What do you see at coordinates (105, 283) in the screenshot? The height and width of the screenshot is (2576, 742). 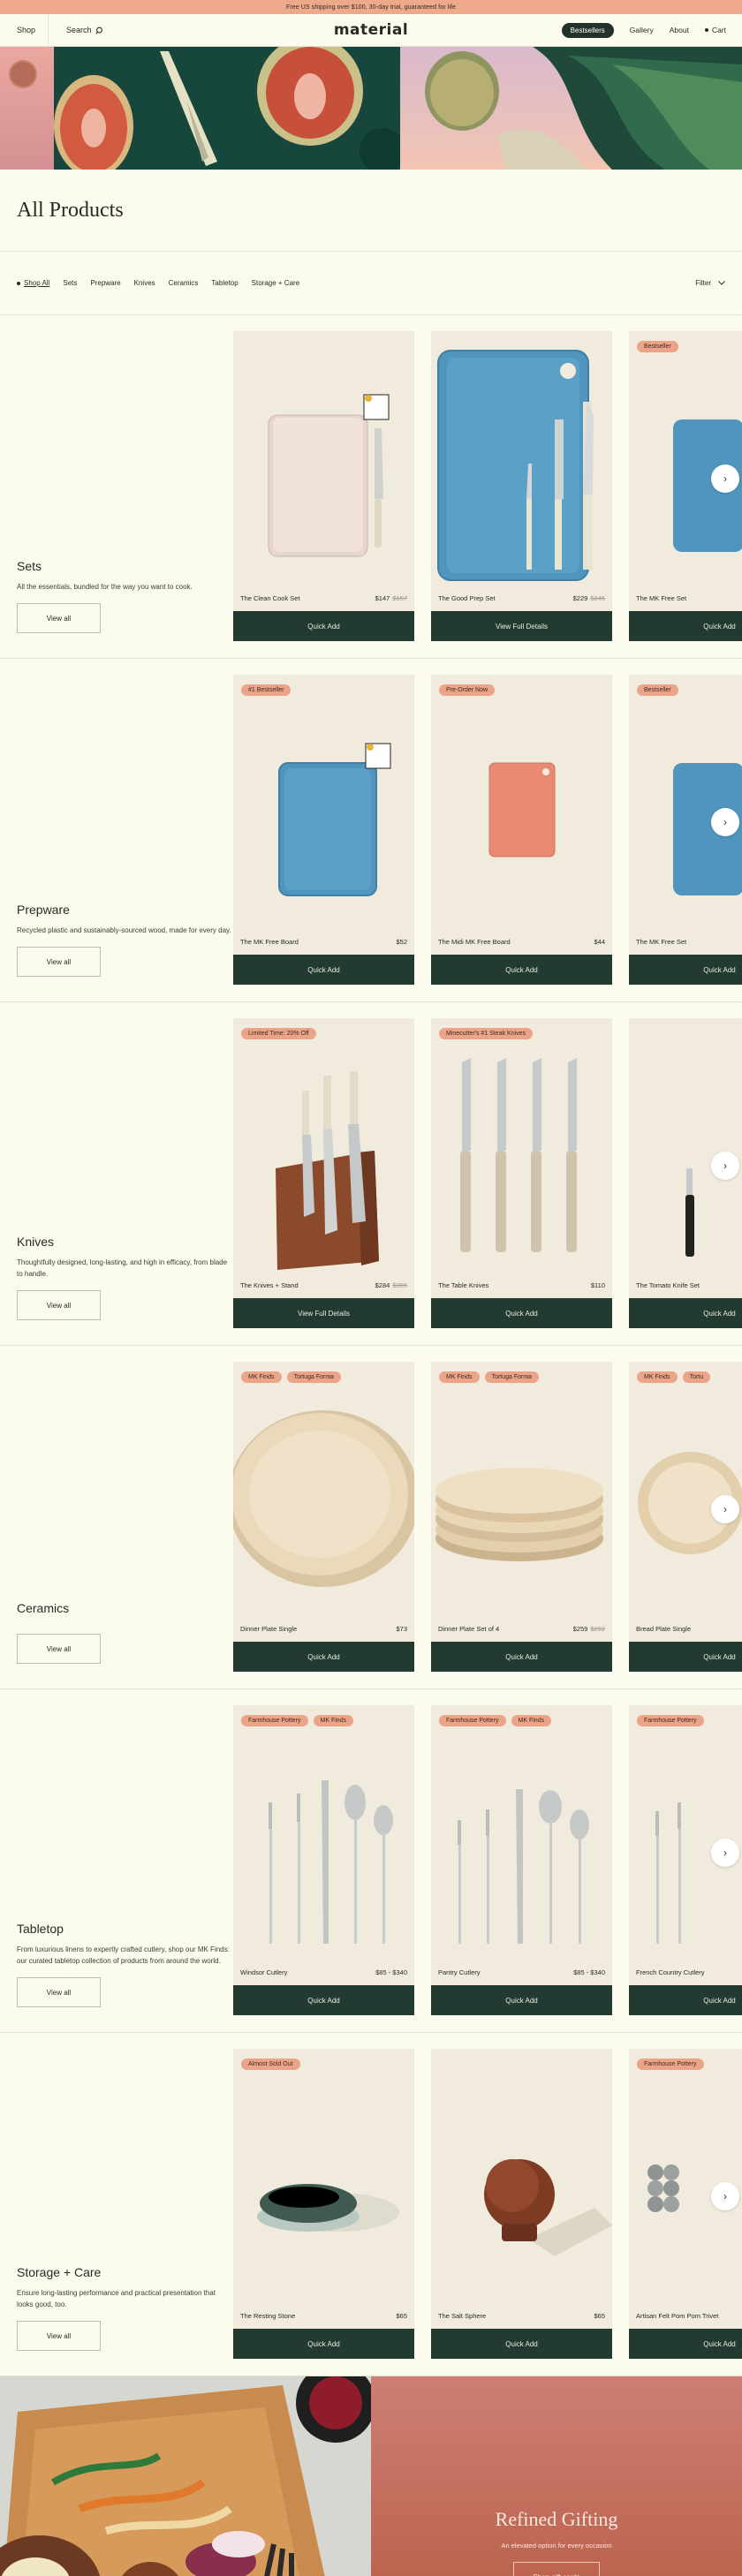 I see `filter-prepware: Prepware` at bounding box center [105, 283].